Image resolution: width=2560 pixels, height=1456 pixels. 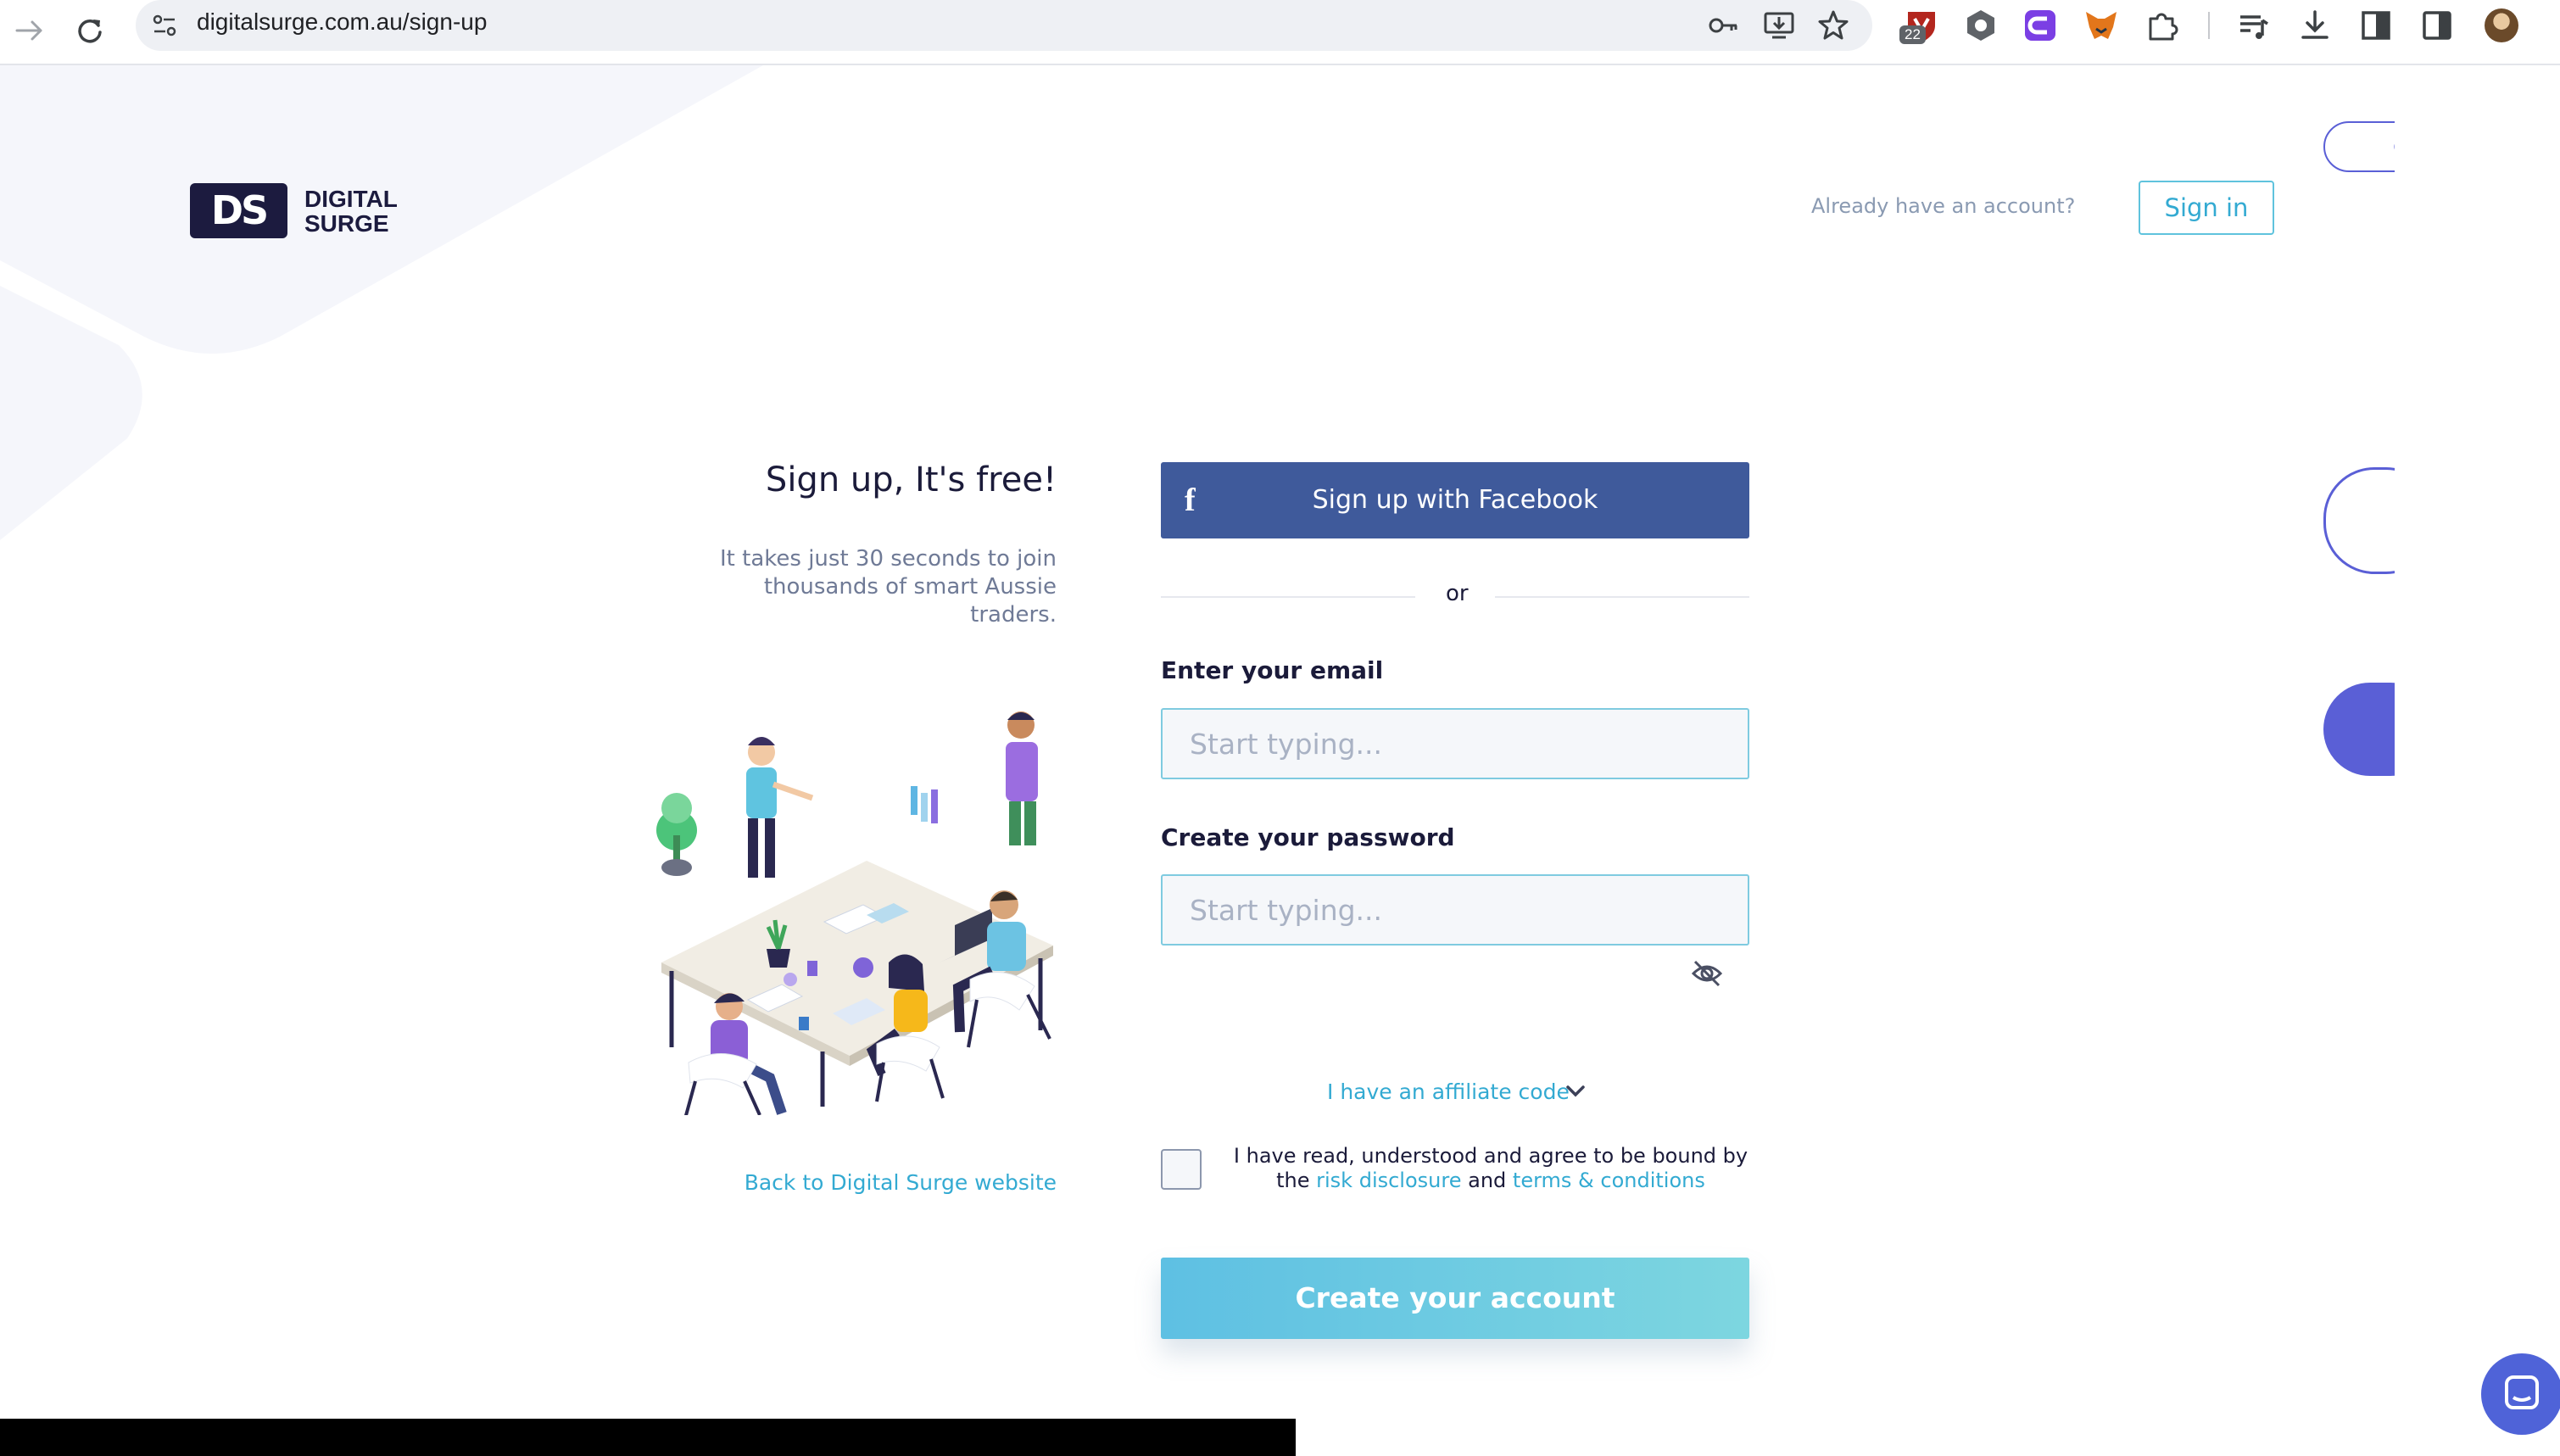 I want to click on floating-edit-button, so click(x=2359, y=520).